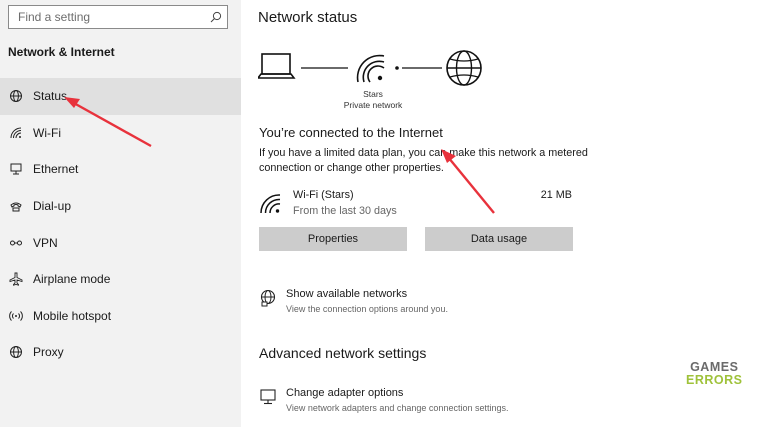  What do you see at coordinates (16, 96) in the screenshot?
I see `globe-status-icon` at bounding box center [16, 96].